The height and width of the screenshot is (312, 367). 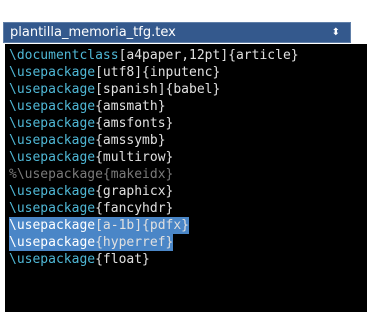 I want to click on code-line: \usepackage{fancyhdr}, so click(x=91, y=208).